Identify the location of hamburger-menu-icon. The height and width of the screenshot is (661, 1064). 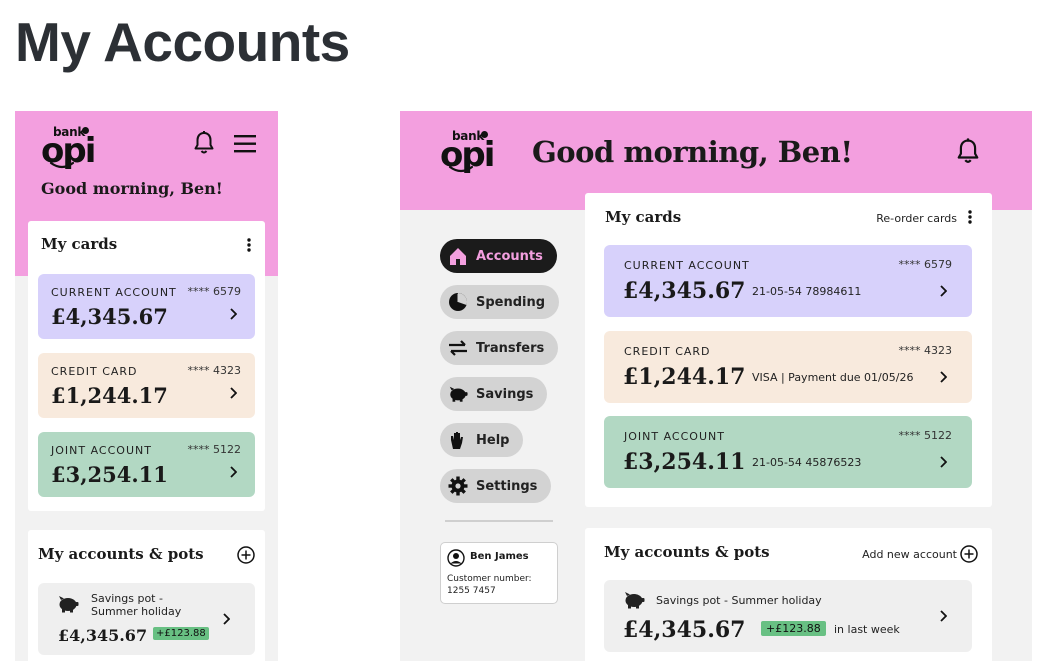
(245, 144).